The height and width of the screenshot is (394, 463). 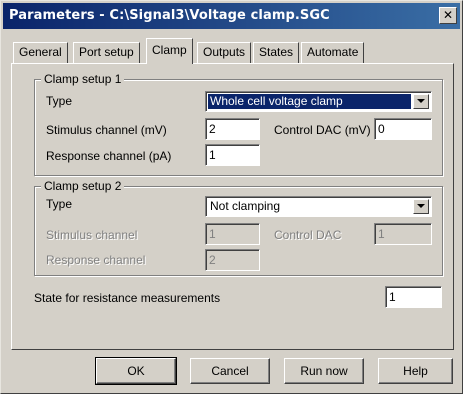 What do you see at coordinates (59, 204) in the screenshot?
I see `clamp2-type-label: Type` at bounding box center [59, 204].